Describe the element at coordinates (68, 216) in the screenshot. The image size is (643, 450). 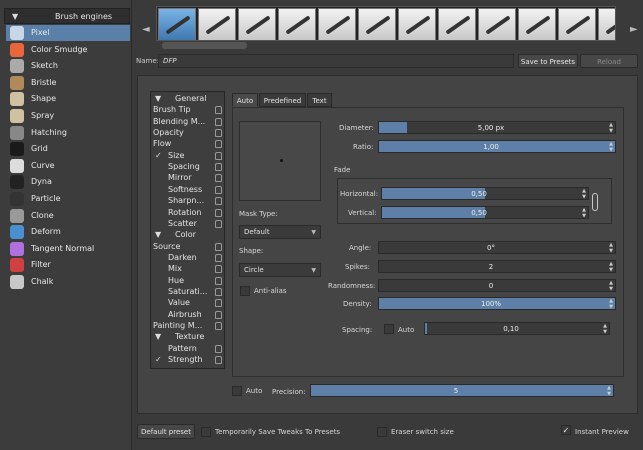
I see `engine-item-clone: Clone` at that location.